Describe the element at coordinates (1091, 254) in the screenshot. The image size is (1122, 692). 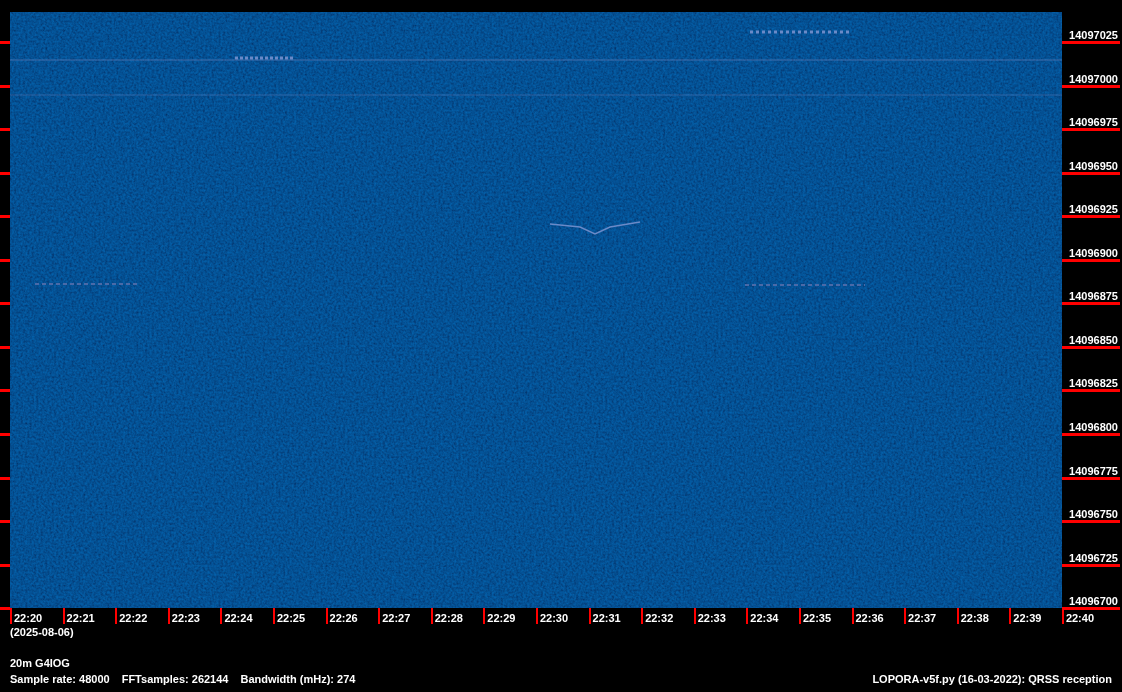
I see `frequency-label: 14096900` at that location.